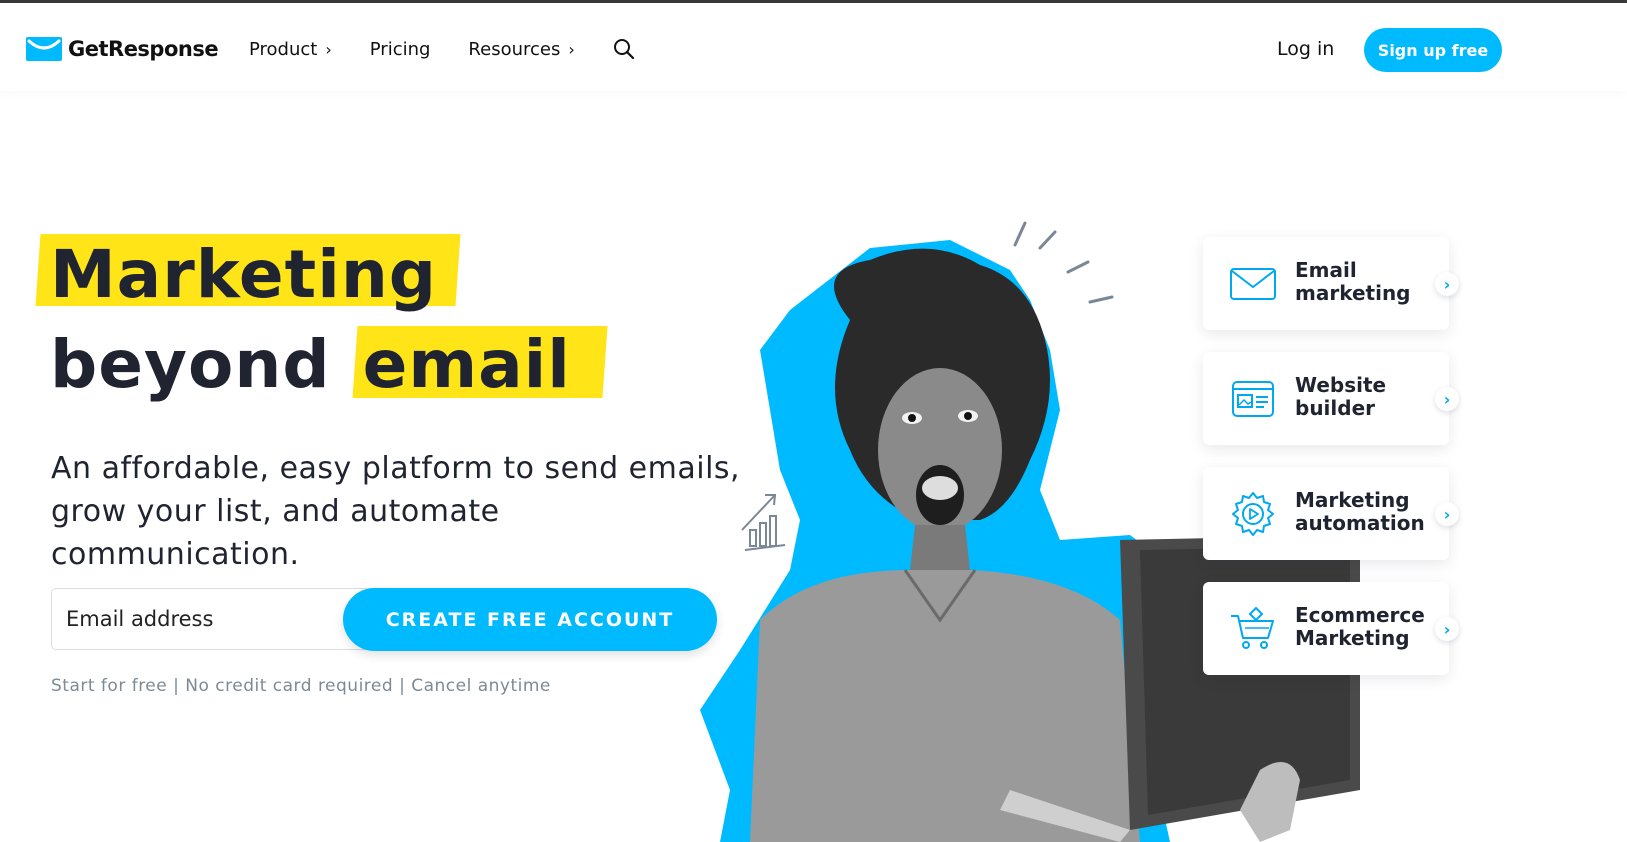 This screenshot has width=1627, height=842. I want to click on nav-item-label: Pricing, so click(400, 49).